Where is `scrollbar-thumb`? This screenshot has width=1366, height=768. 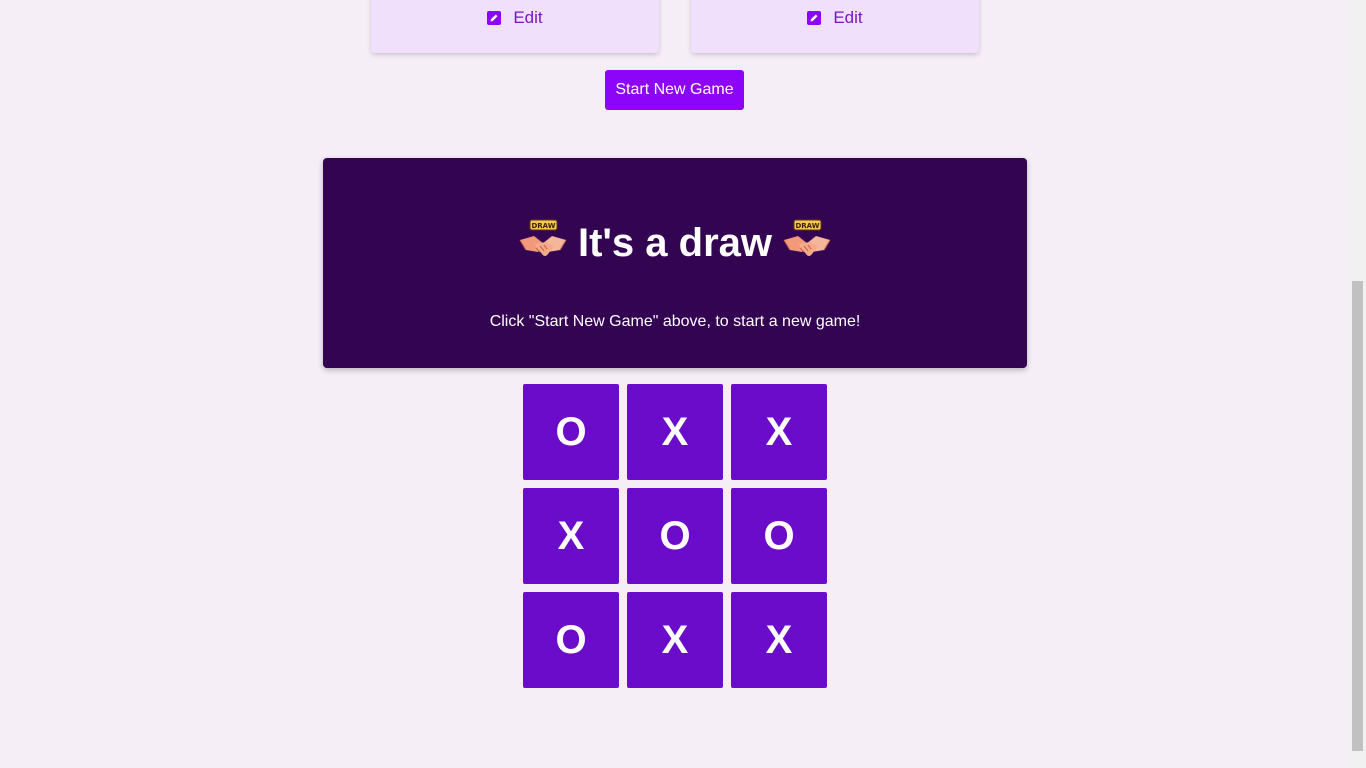 scrollbar-thumb is located at coordinates (1357, 516).